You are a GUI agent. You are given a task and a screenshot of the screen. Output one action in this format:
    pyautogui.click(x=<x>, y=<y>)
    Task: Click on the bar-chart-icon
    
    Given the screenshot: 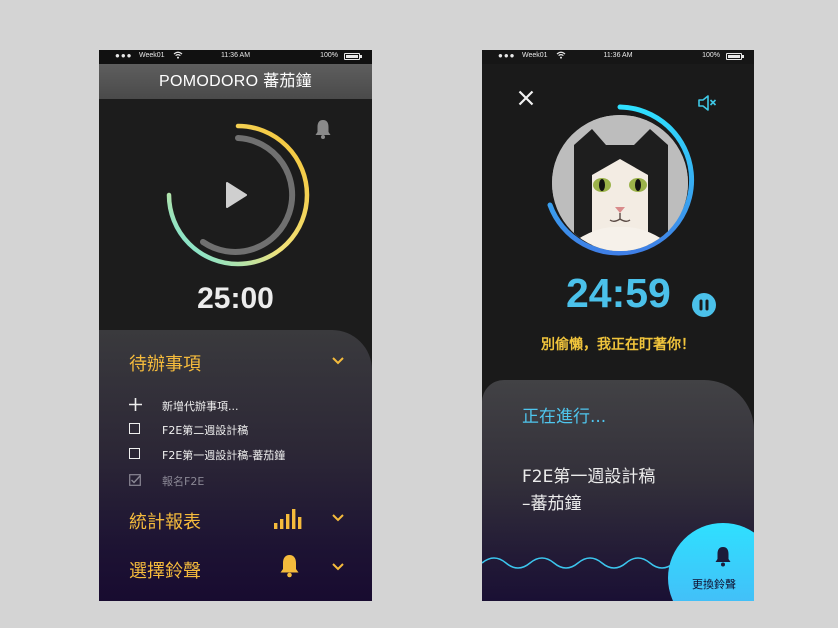 What is the action you would take?
    pyautogui.click(x=288, y=519)
    